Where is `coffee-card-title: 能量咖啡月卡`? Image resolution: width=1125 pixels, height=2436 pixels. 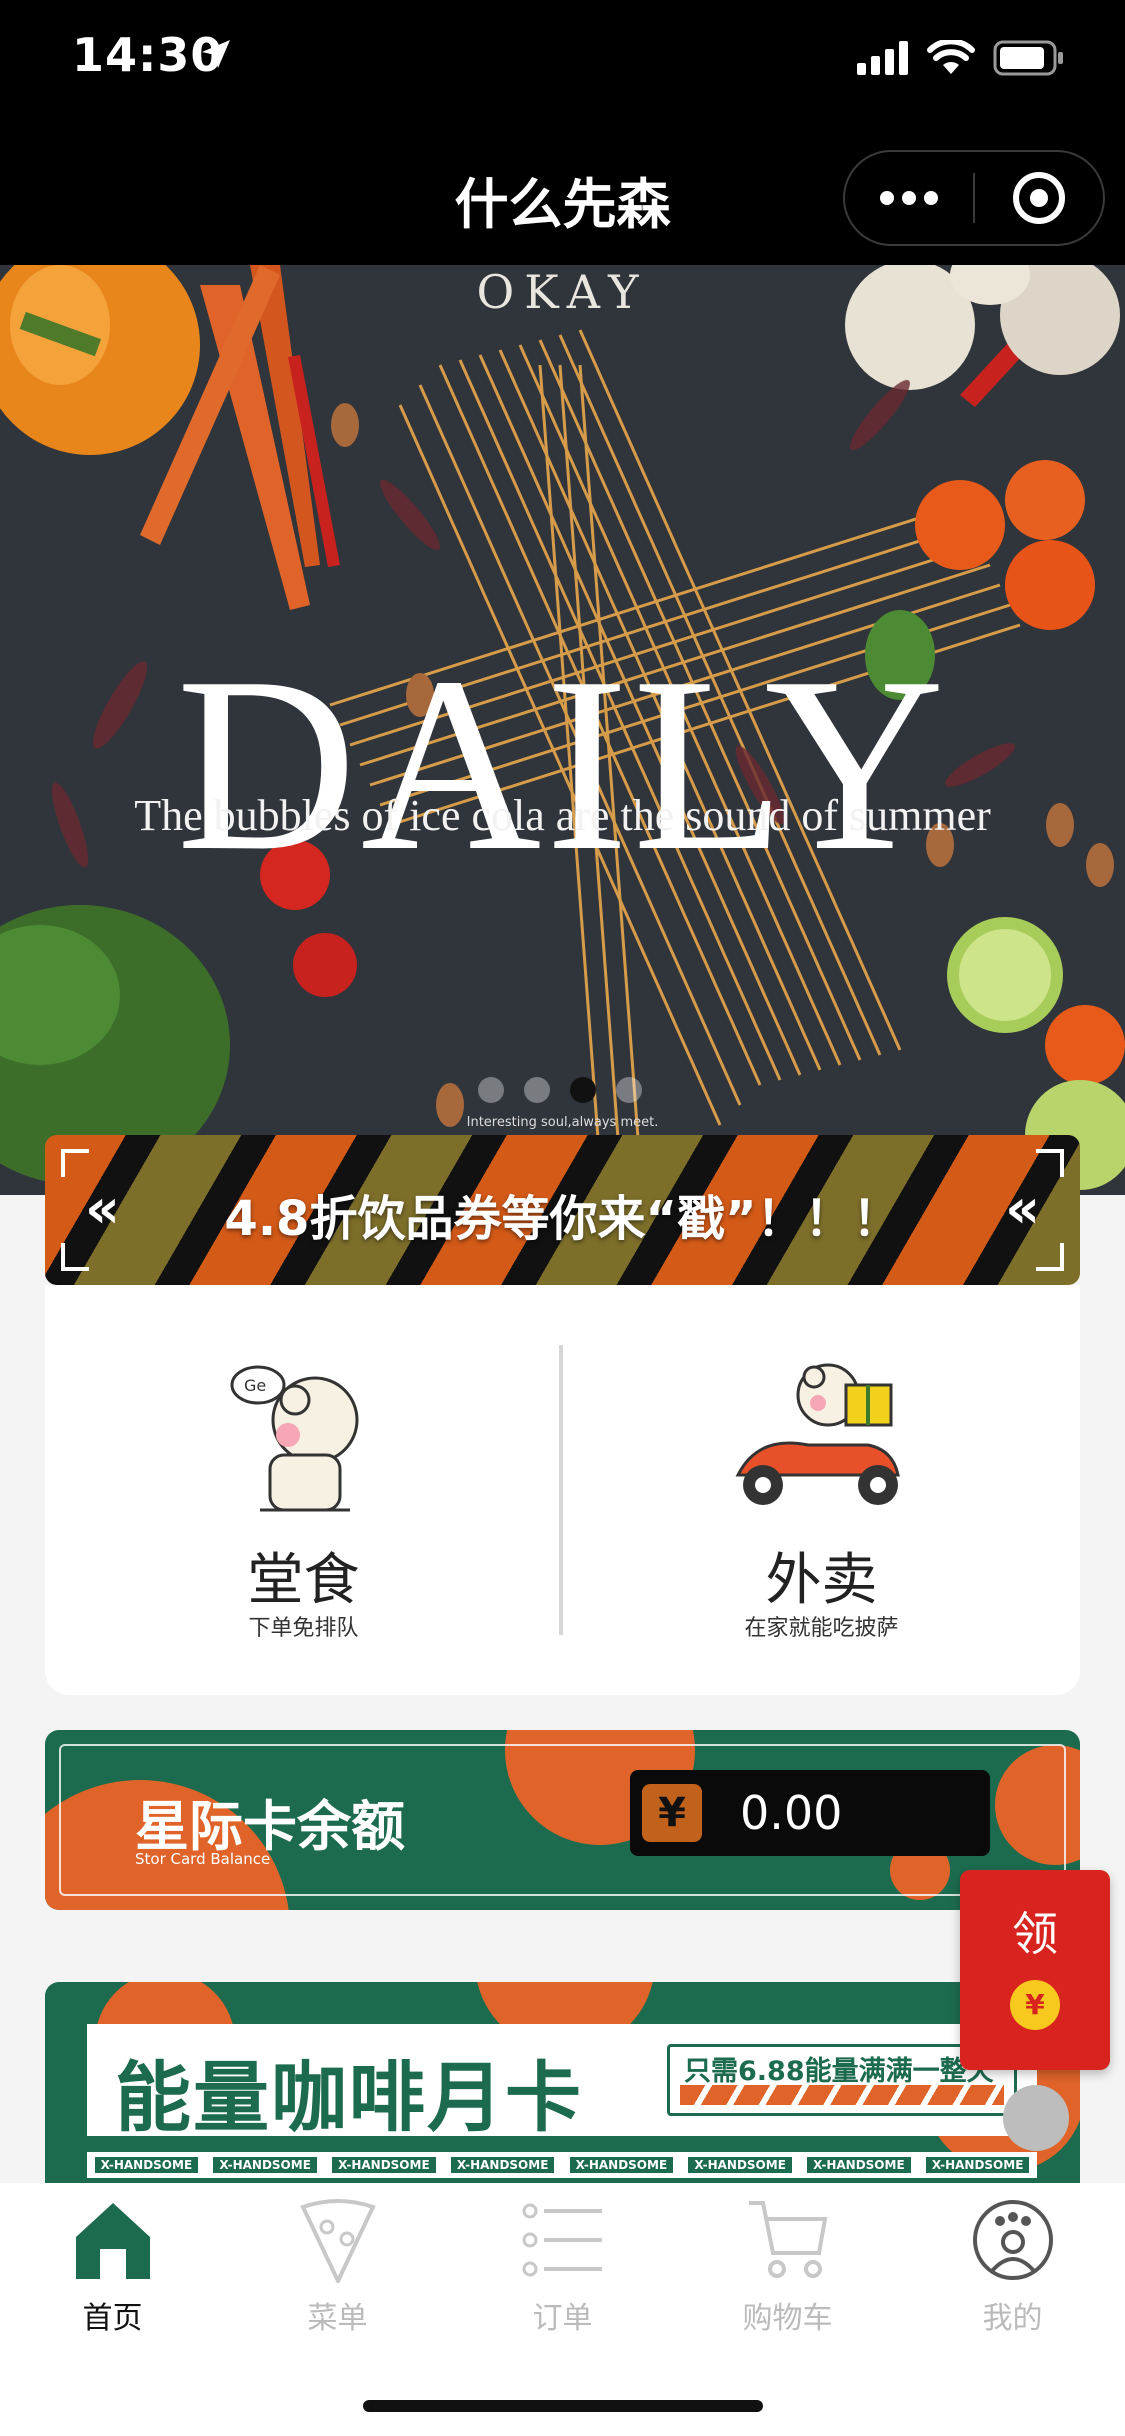 coffee-card-title: 能量咖啡月卡 is located at coordinates (349, 2097).